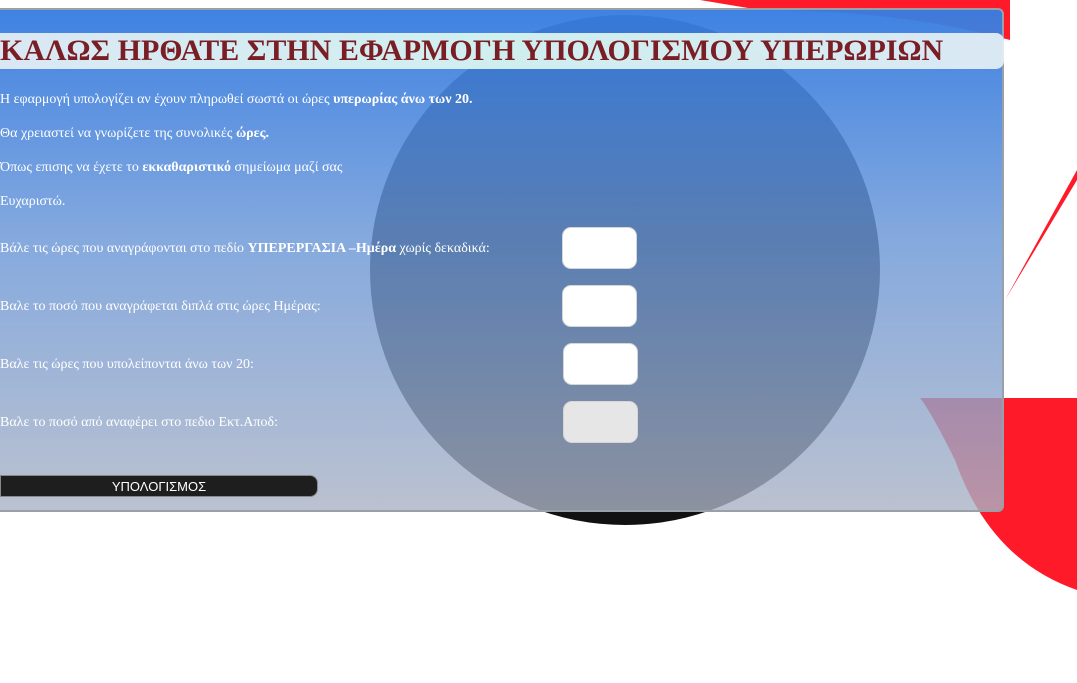 Image resolution: width=1077 pixels, height=683 pixels. Describe the element at coordinates (33, 201) in the screenshot. I see `intro-line-4: Ευχαριστώ.` at that location.